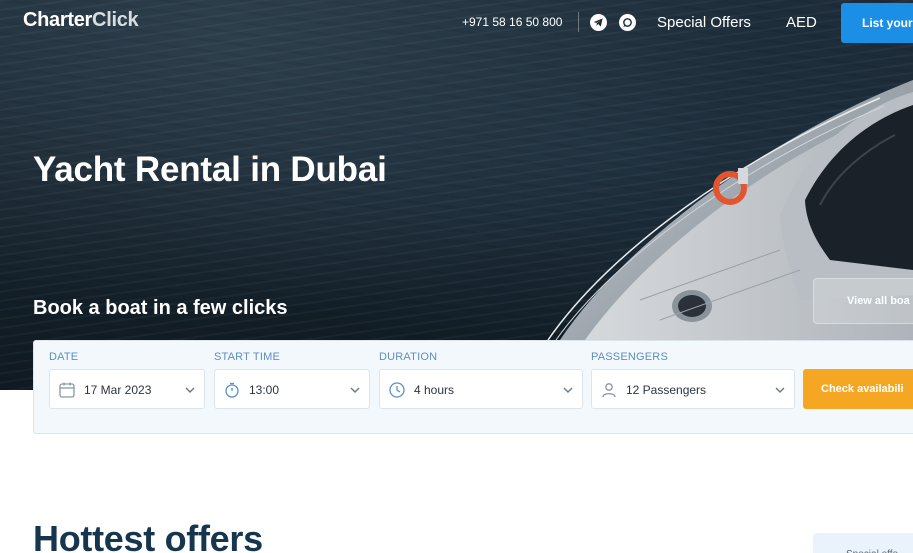 The width and height of the screenshot is (913, 553). What do you see at coordinates (67, 390) in the screenshot?
I see `calendar-icon` at bounding box center [67, 390].